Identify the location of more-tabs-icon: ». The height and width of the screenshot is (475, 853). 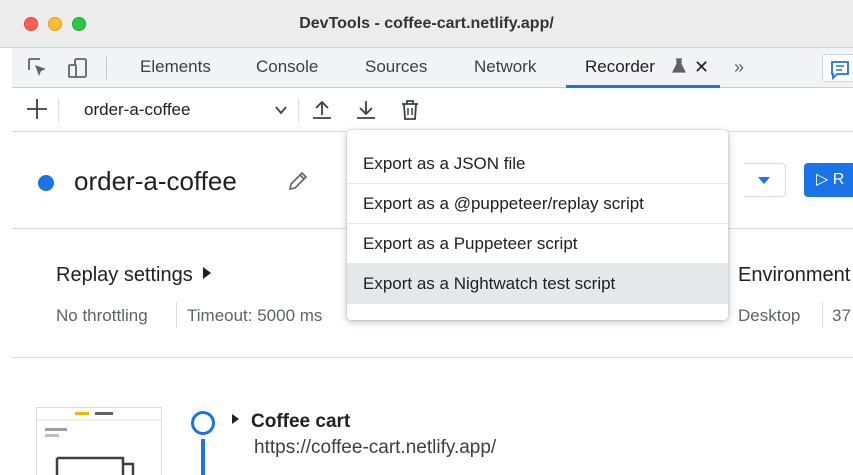
(739, 68).